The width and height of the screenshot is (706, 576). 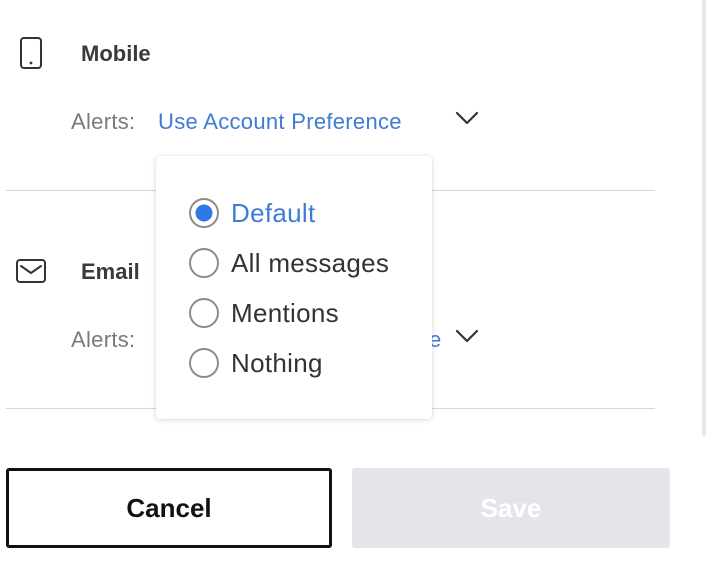 I want to click on mobile-alerts-chevron-down-icon, so click(x=467, y=118).